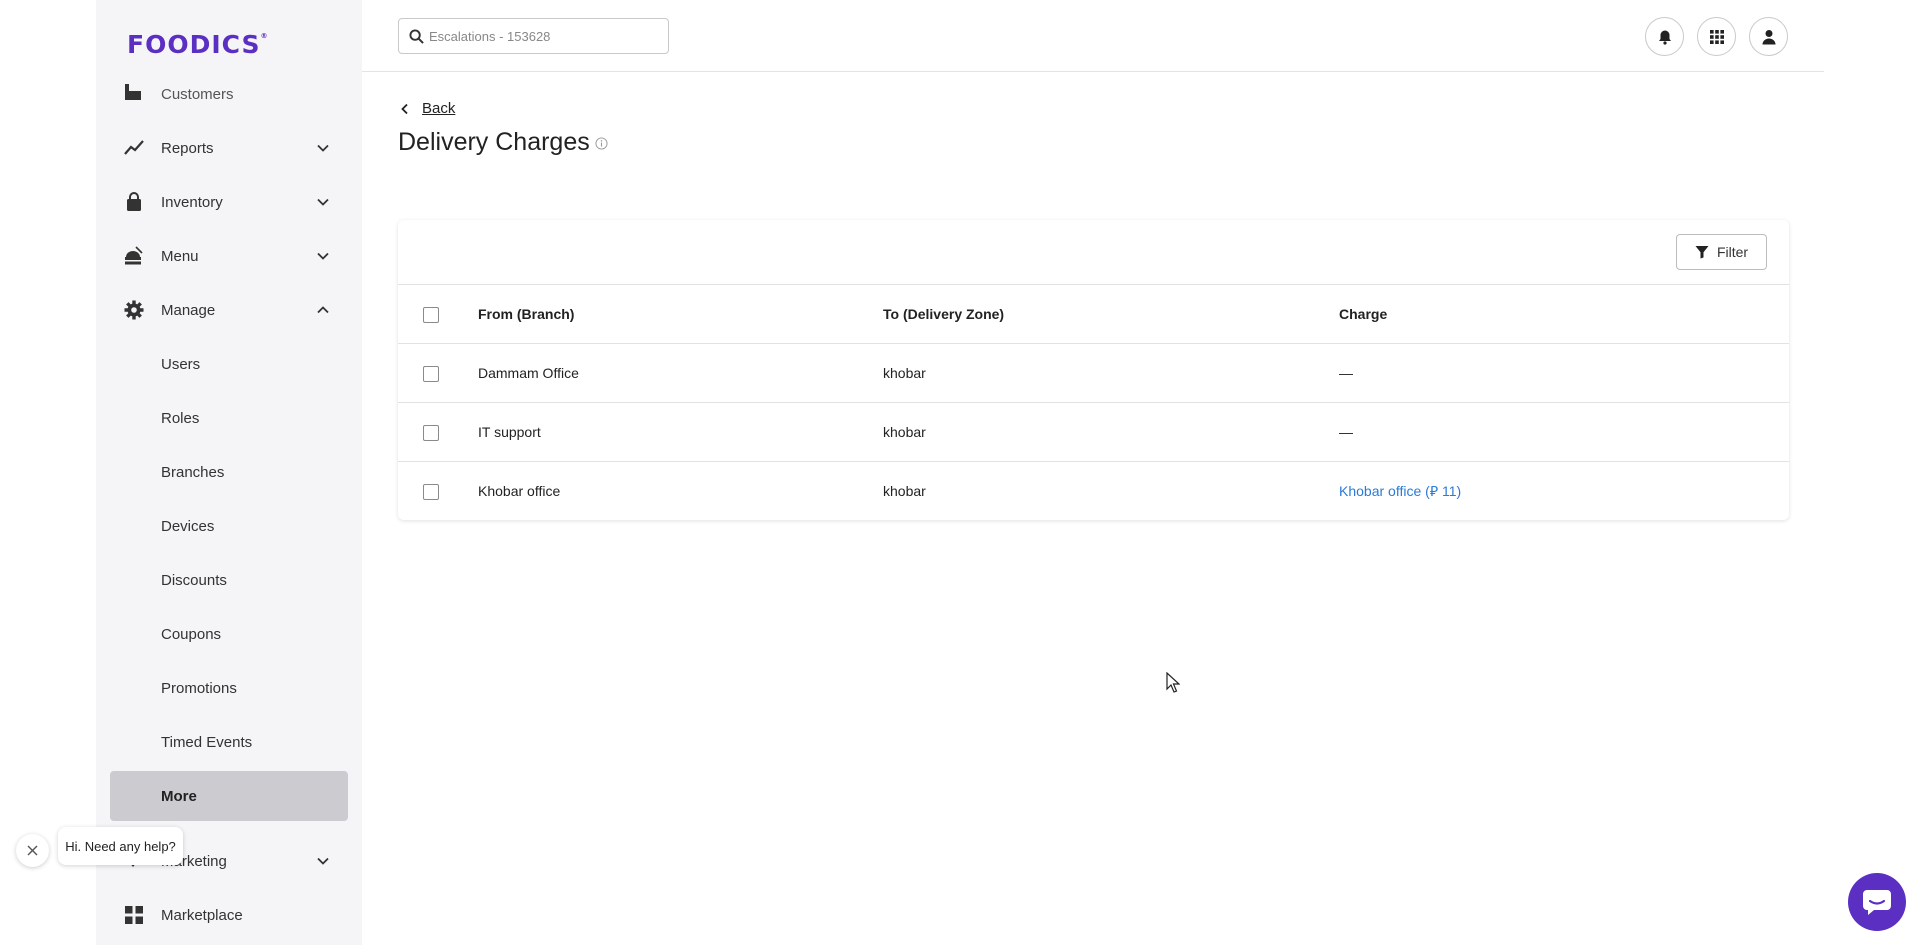 This screenshot has width=1920, height=945. I want to click on filter-icon, so click(1702, 252).